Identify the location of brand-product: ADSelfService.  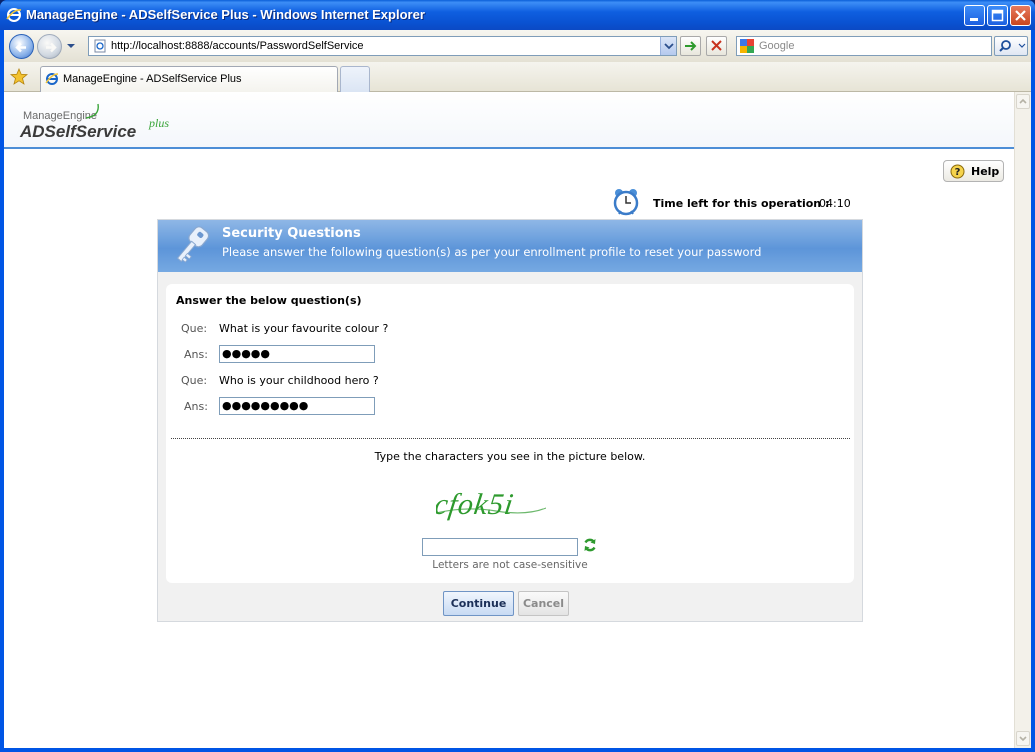
(78, 131).